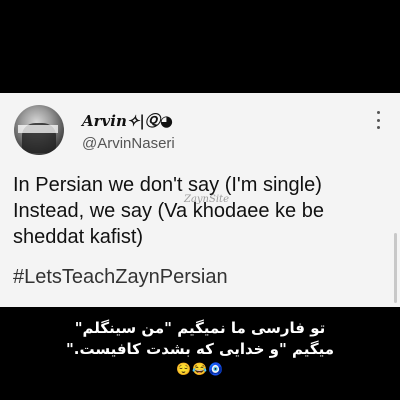  I want to click on display-name: Arvin✧|Ⓠ◕, so click(127, 120).